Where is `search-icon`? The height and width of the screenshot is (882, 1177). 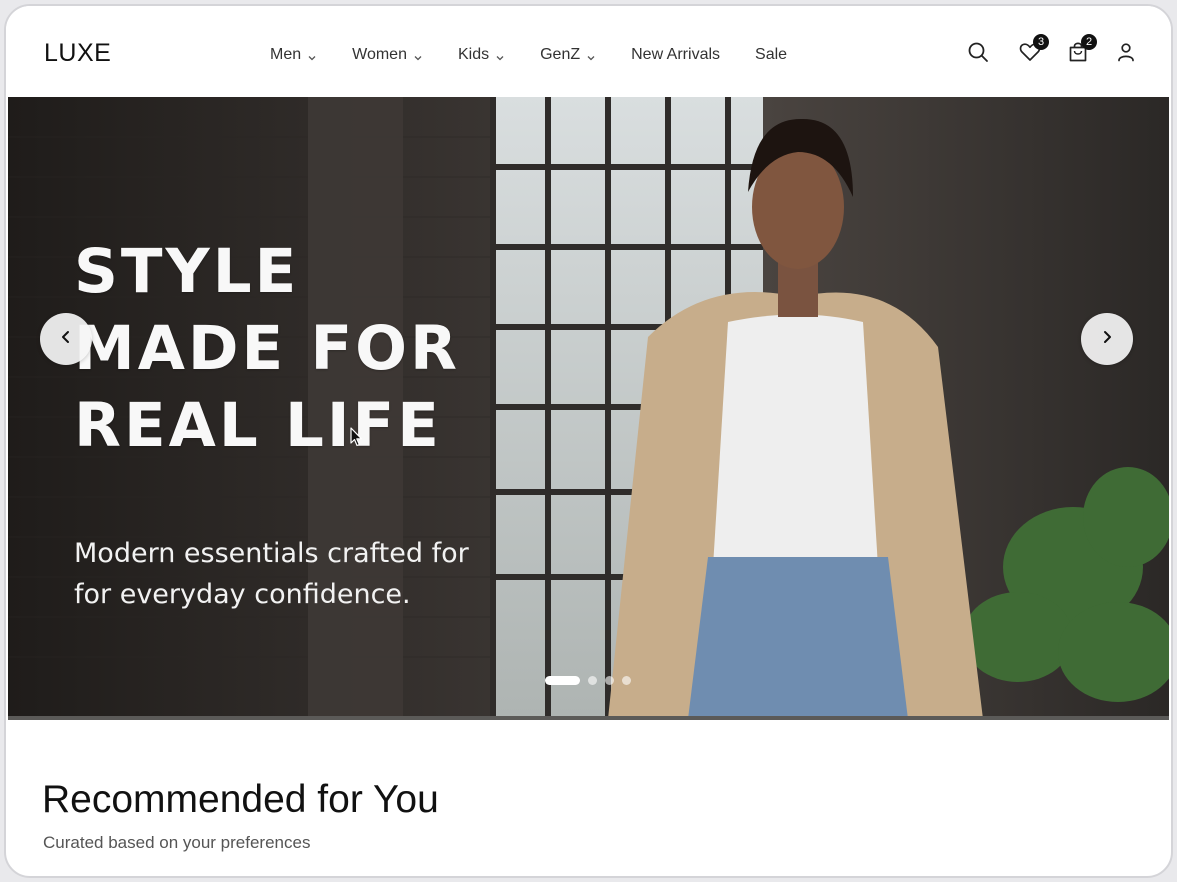
search-icon is located at coordinates (978, 54).